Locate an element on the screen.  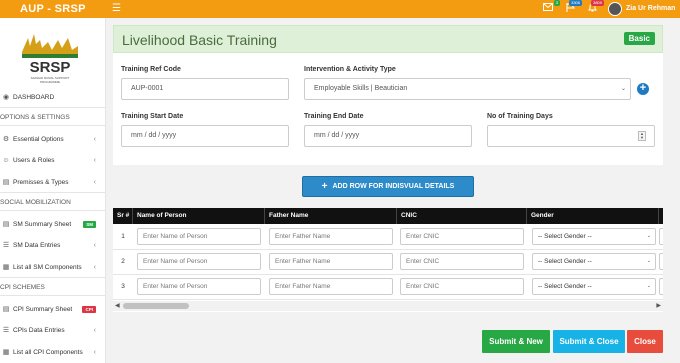
sidebar-item-essential-options: ⚙ Essential Options ‹ is located at coordinates (53, 140).